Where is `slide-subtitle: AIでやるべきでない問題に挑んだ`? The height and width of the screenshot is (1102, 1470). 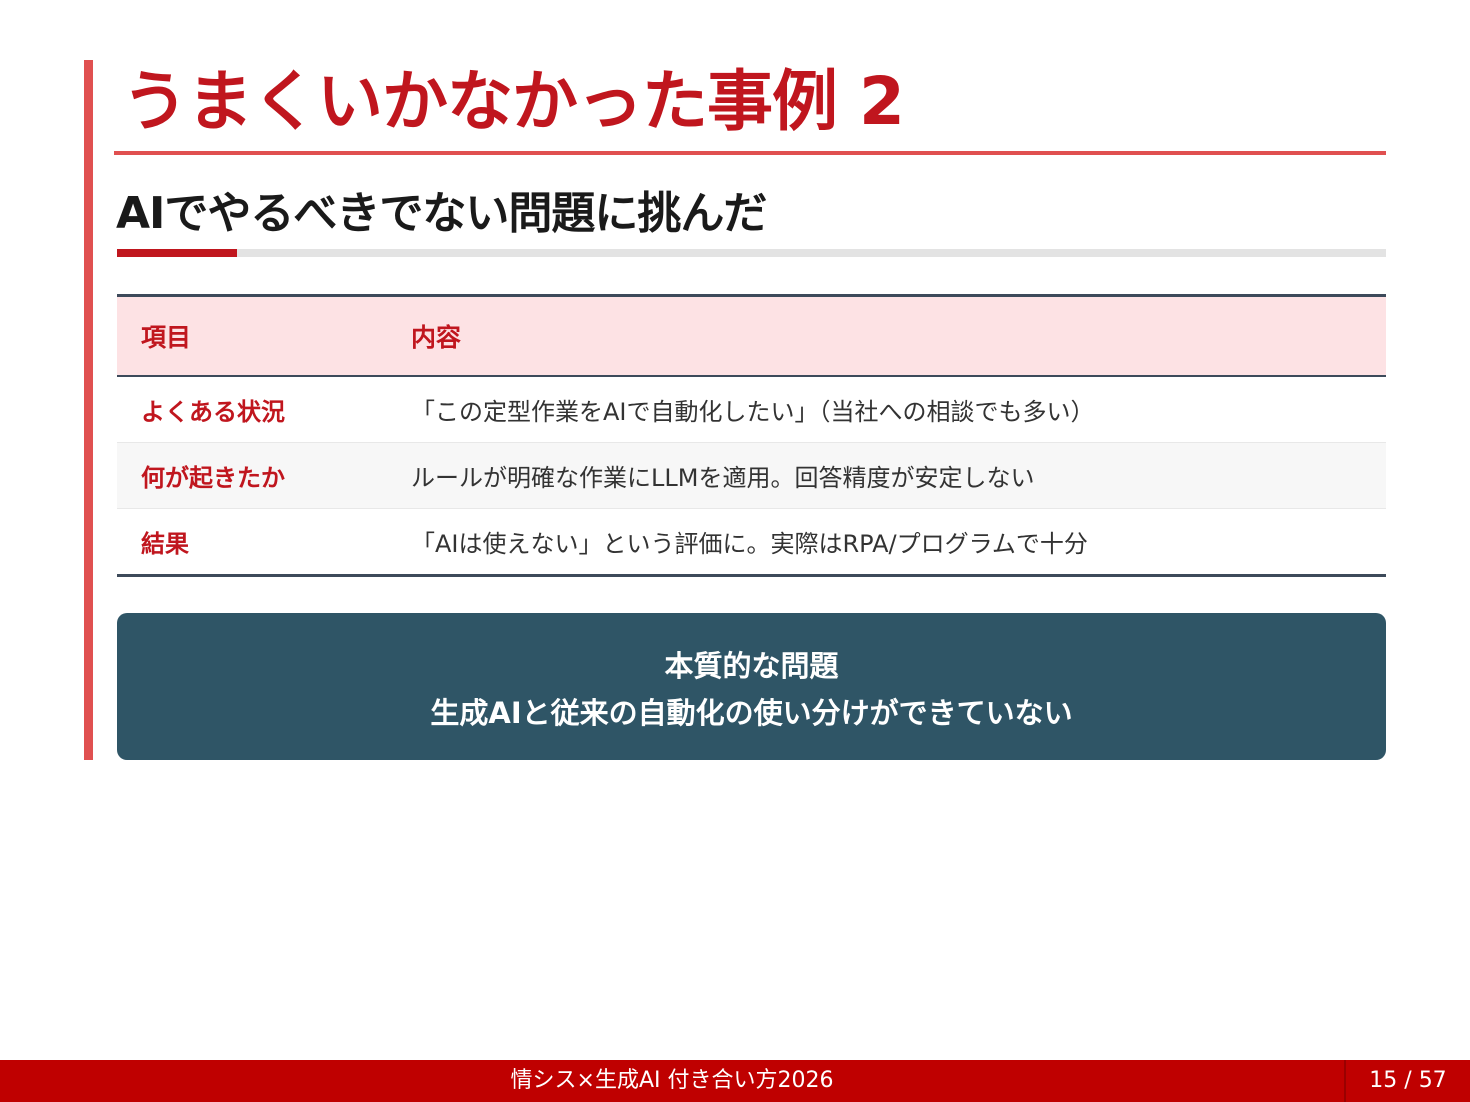
slide-subtitle: AIでやるべきでない問題に挑んだ is located at coordinates (441, 213).